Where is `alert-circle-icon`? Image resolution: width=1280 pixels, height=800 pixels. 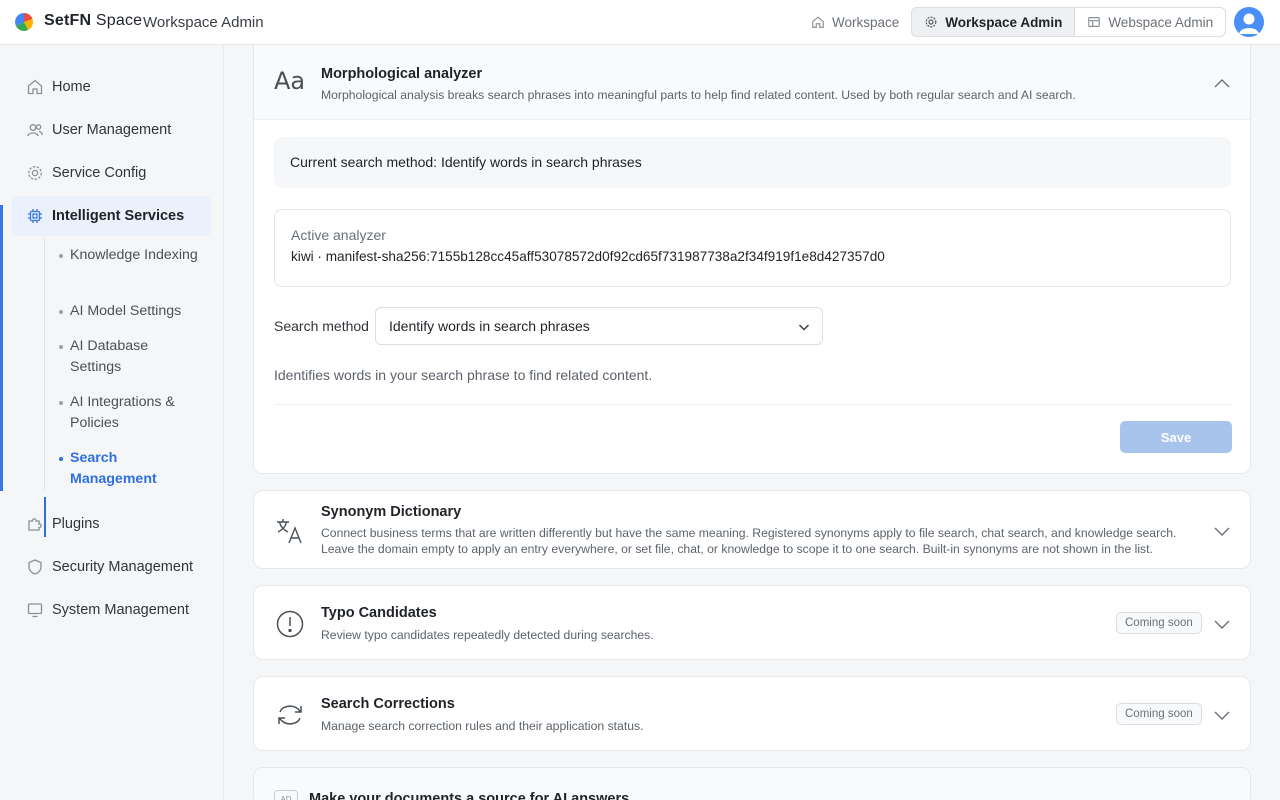 alert-circle-icon is located at coordinates (290, 624).